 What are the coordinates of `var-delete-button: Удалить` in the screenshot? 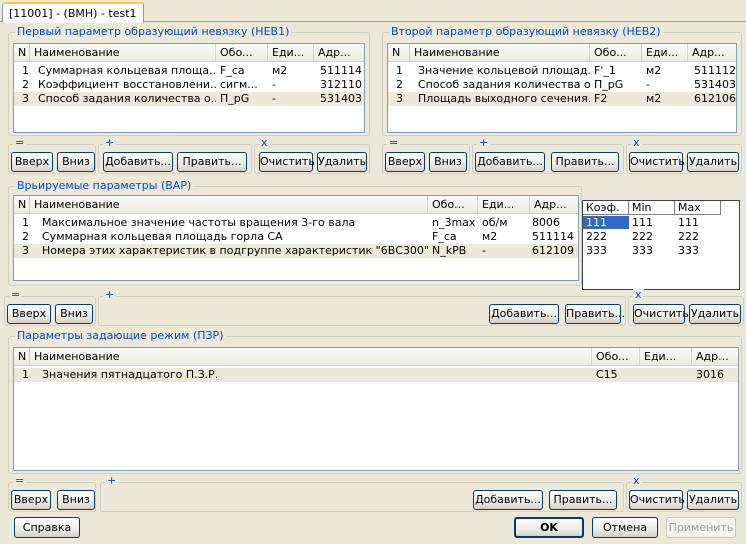 It's located at (715, 314).